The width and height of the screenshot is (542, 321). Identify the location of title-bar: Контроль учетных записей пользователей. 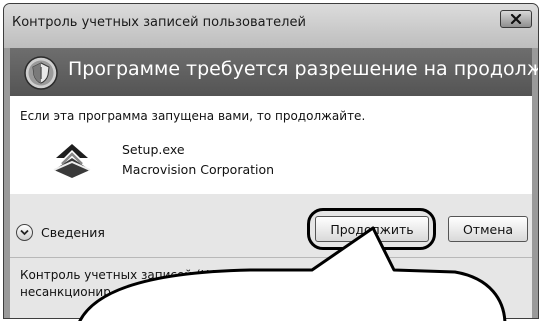
(271, 26).